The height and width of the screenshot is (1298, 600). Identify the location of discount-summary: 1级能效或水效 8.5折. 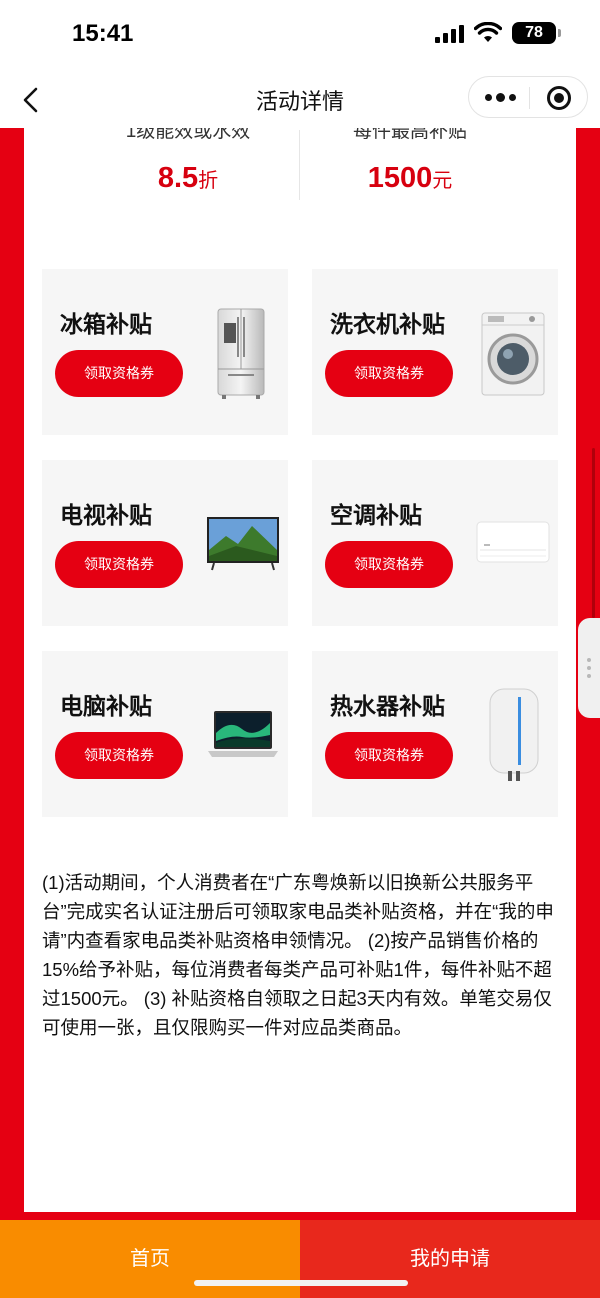
(188, 168).